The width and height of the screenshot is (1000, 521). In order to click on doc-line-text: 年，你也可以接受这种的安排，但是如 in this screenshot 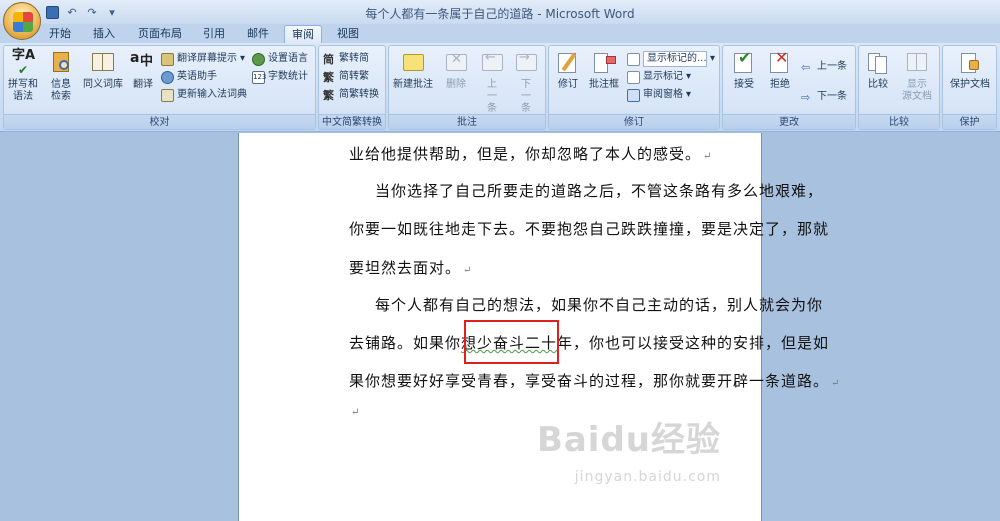, I will do `click(693, 343)`.